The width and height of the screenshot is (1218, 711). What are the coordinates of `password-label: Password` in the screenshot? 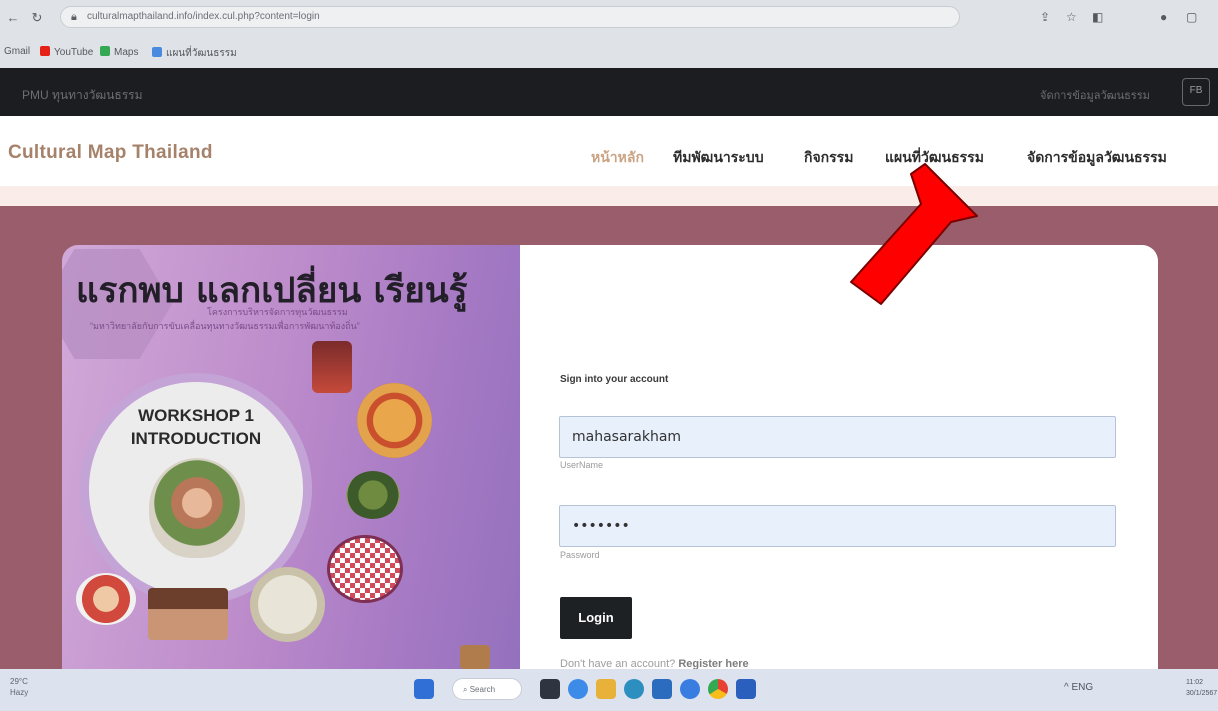 It's located at (580, 555).